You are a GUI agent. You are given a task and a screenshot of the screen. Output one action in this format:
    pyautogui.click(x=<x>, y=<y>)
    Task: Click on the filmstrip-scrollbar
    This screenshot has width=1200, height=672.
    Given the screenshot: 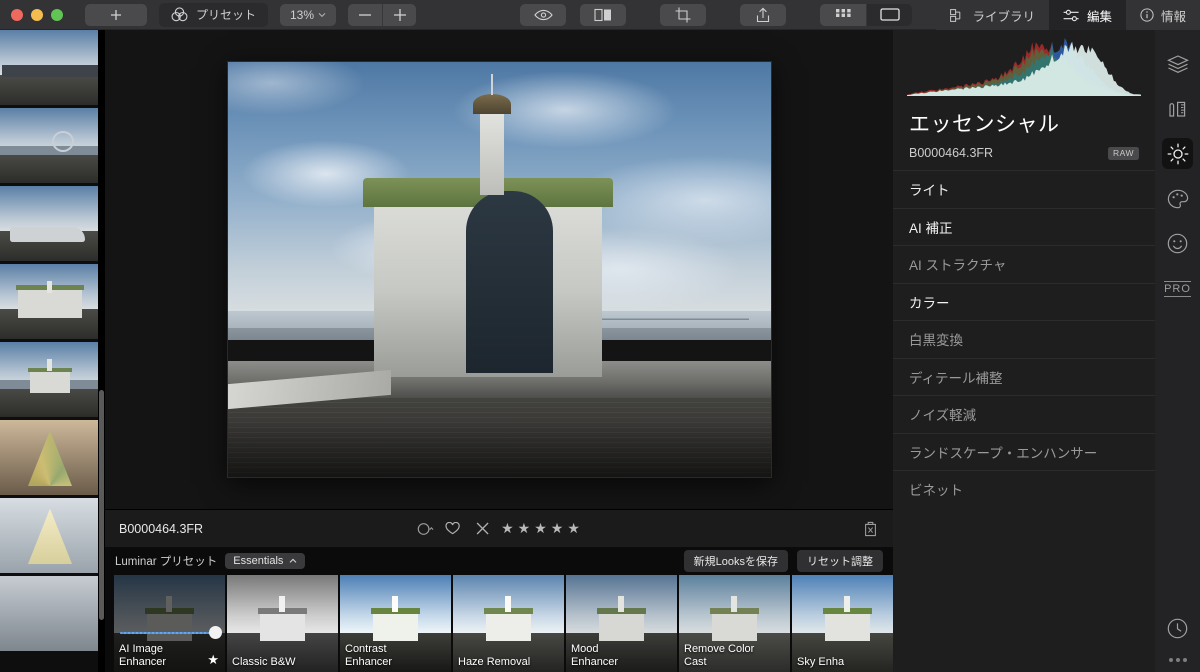 What is the action you would take?
    pyautogui.click(x=101, y=505)
    